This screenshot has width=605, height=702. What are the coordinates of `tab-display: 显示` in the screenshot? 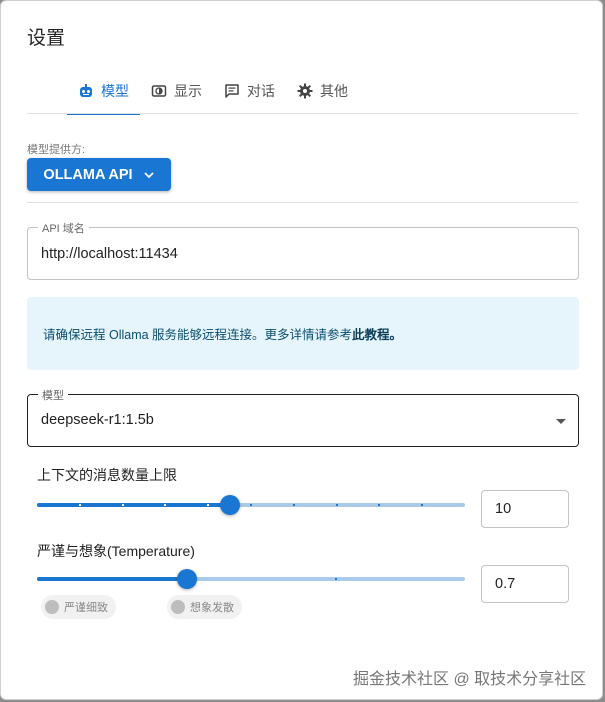 It's located at (176, 91).